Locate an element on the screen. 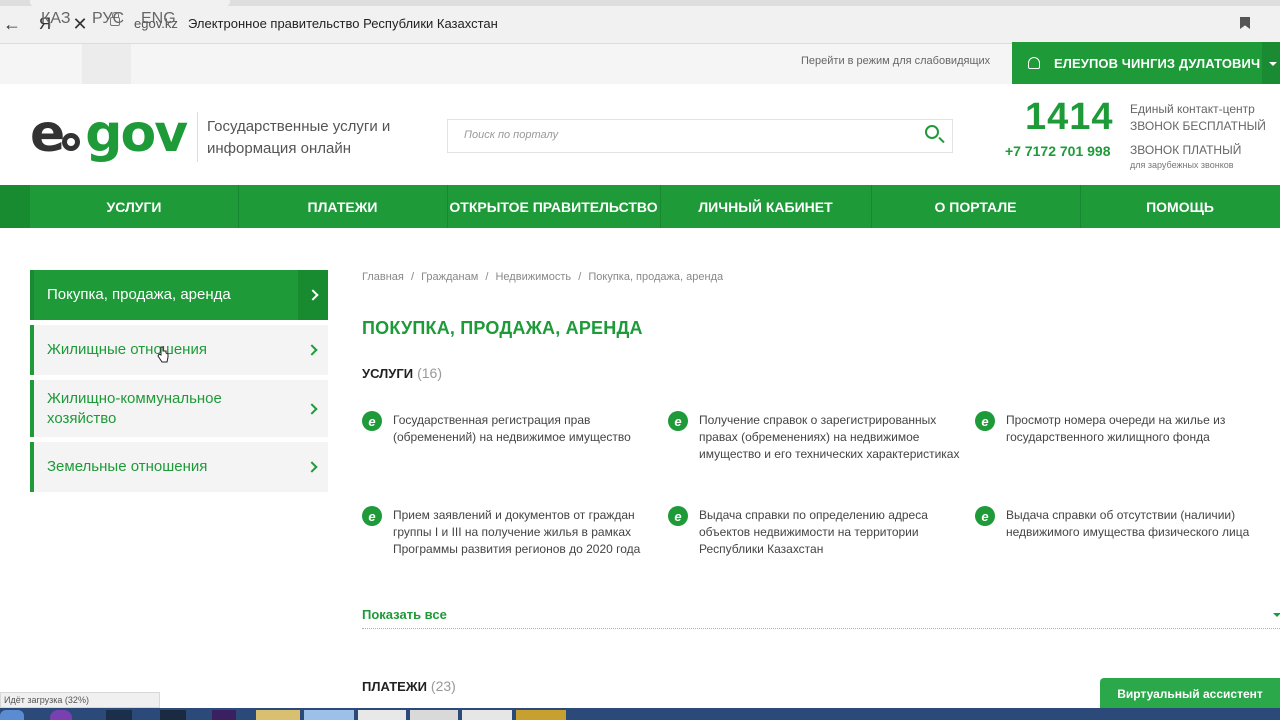 Image resolution: width=1280 pixels, height=720 pixels. os-taskbar is located at coordinates (640, 714).